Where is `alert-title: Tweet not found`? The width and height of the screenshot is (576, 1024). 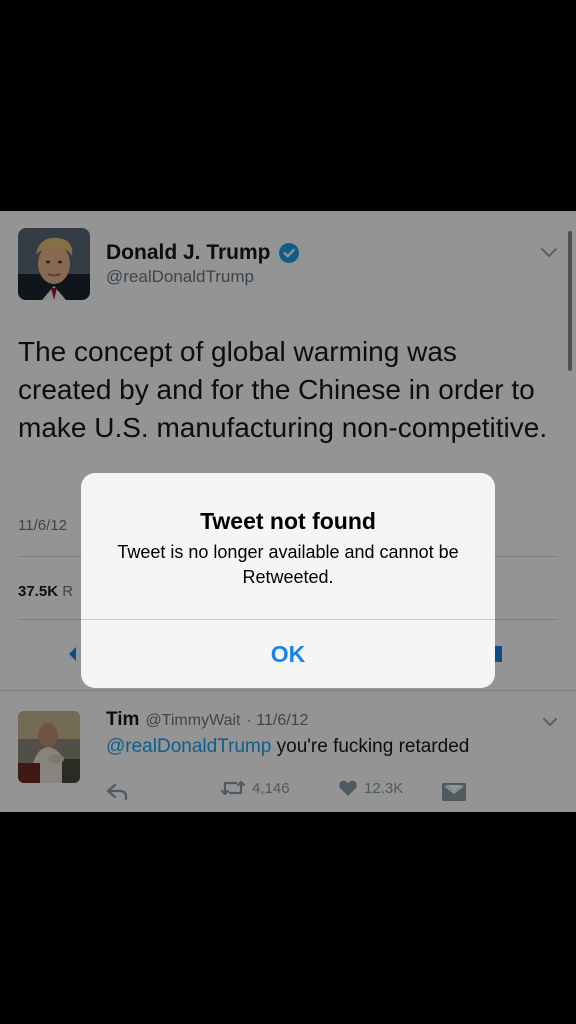 alert-title: Tweet not found is located at coordinates (288, 521).